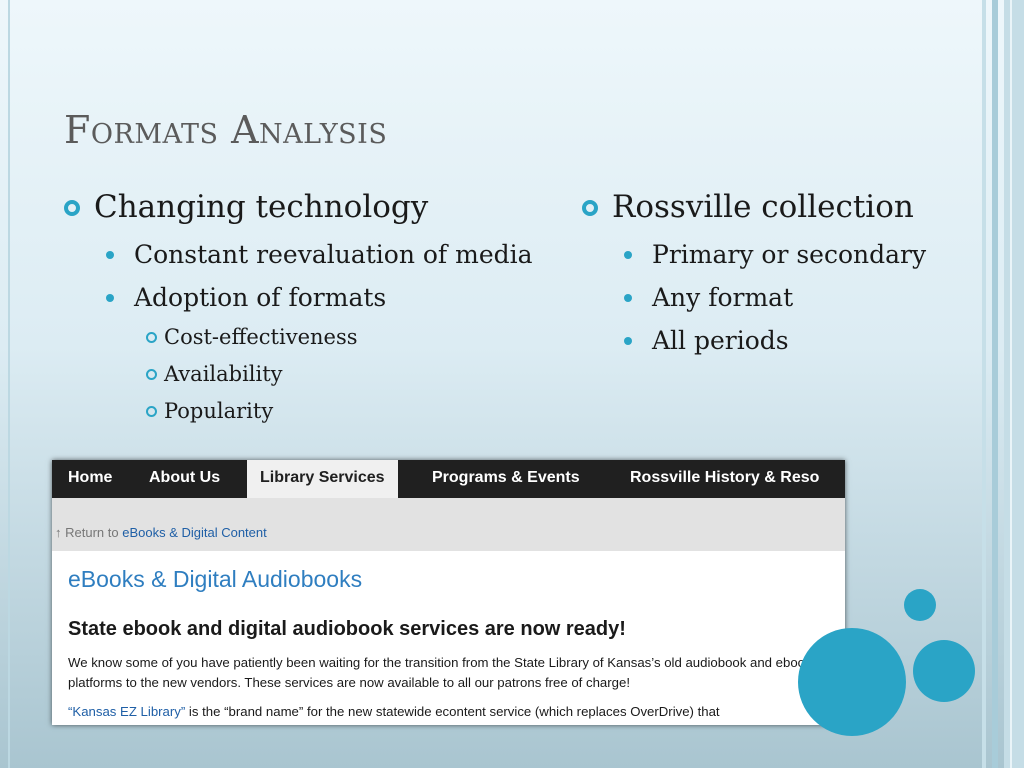 This screenshot has height=768, width=1024. I want to click on breadcrumb: ↑ Return to eBooks & Digital Content, so click(448, 524).